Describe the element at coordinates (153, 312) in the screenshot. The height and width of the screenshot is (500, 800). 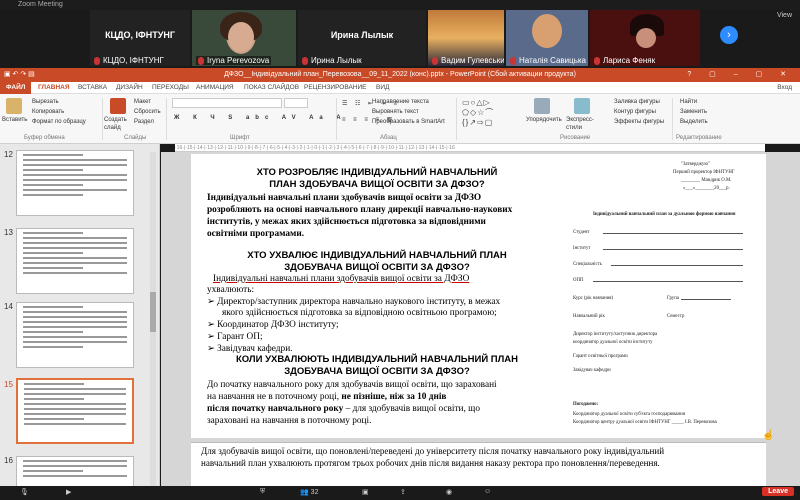
I see `scrollbar-thumb` at that location.